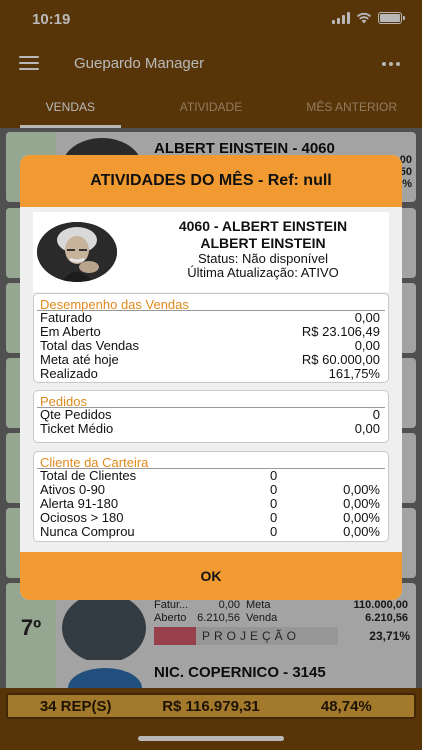  Describe the element at coordinates (211, 400) in the screenshot. I see `section-title: Pedidos` at that location.